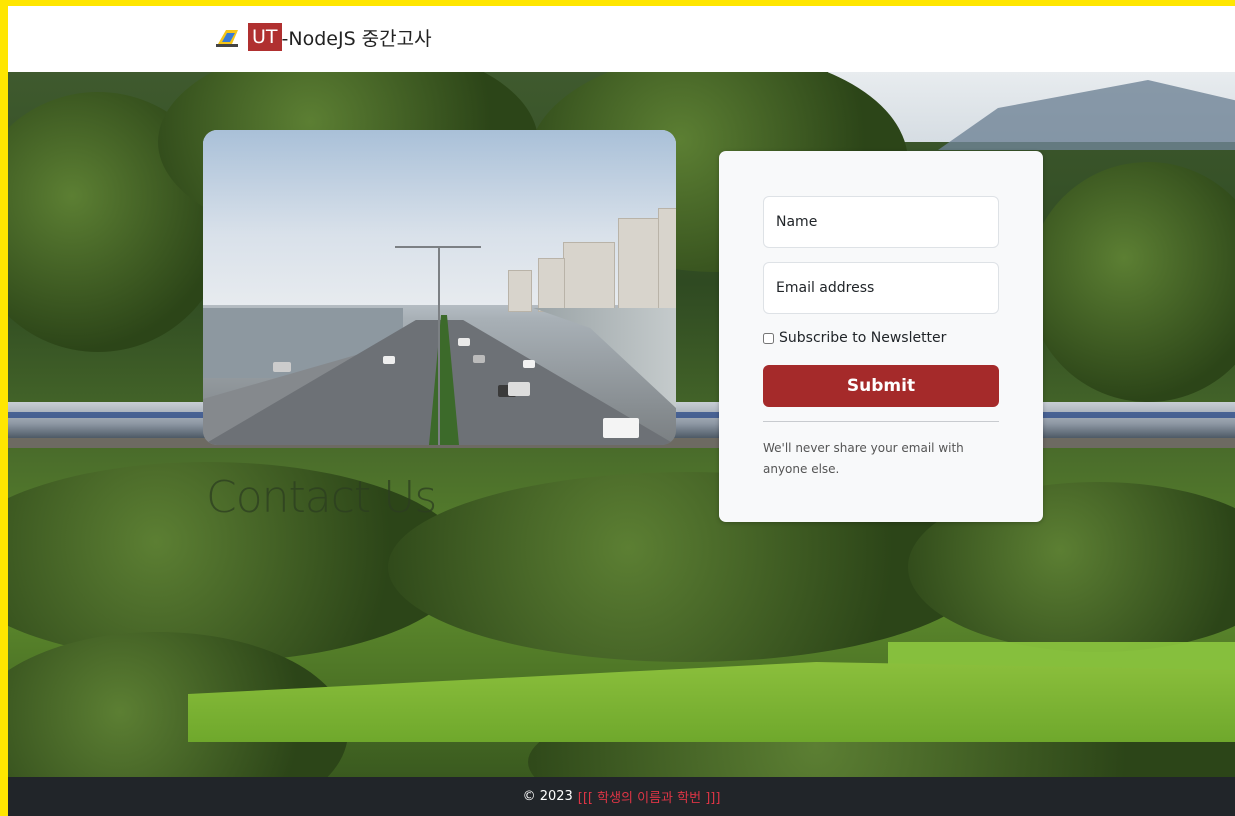  I want to click on subscribe-label: Subscribe to Newsletter, so click(863, 338).